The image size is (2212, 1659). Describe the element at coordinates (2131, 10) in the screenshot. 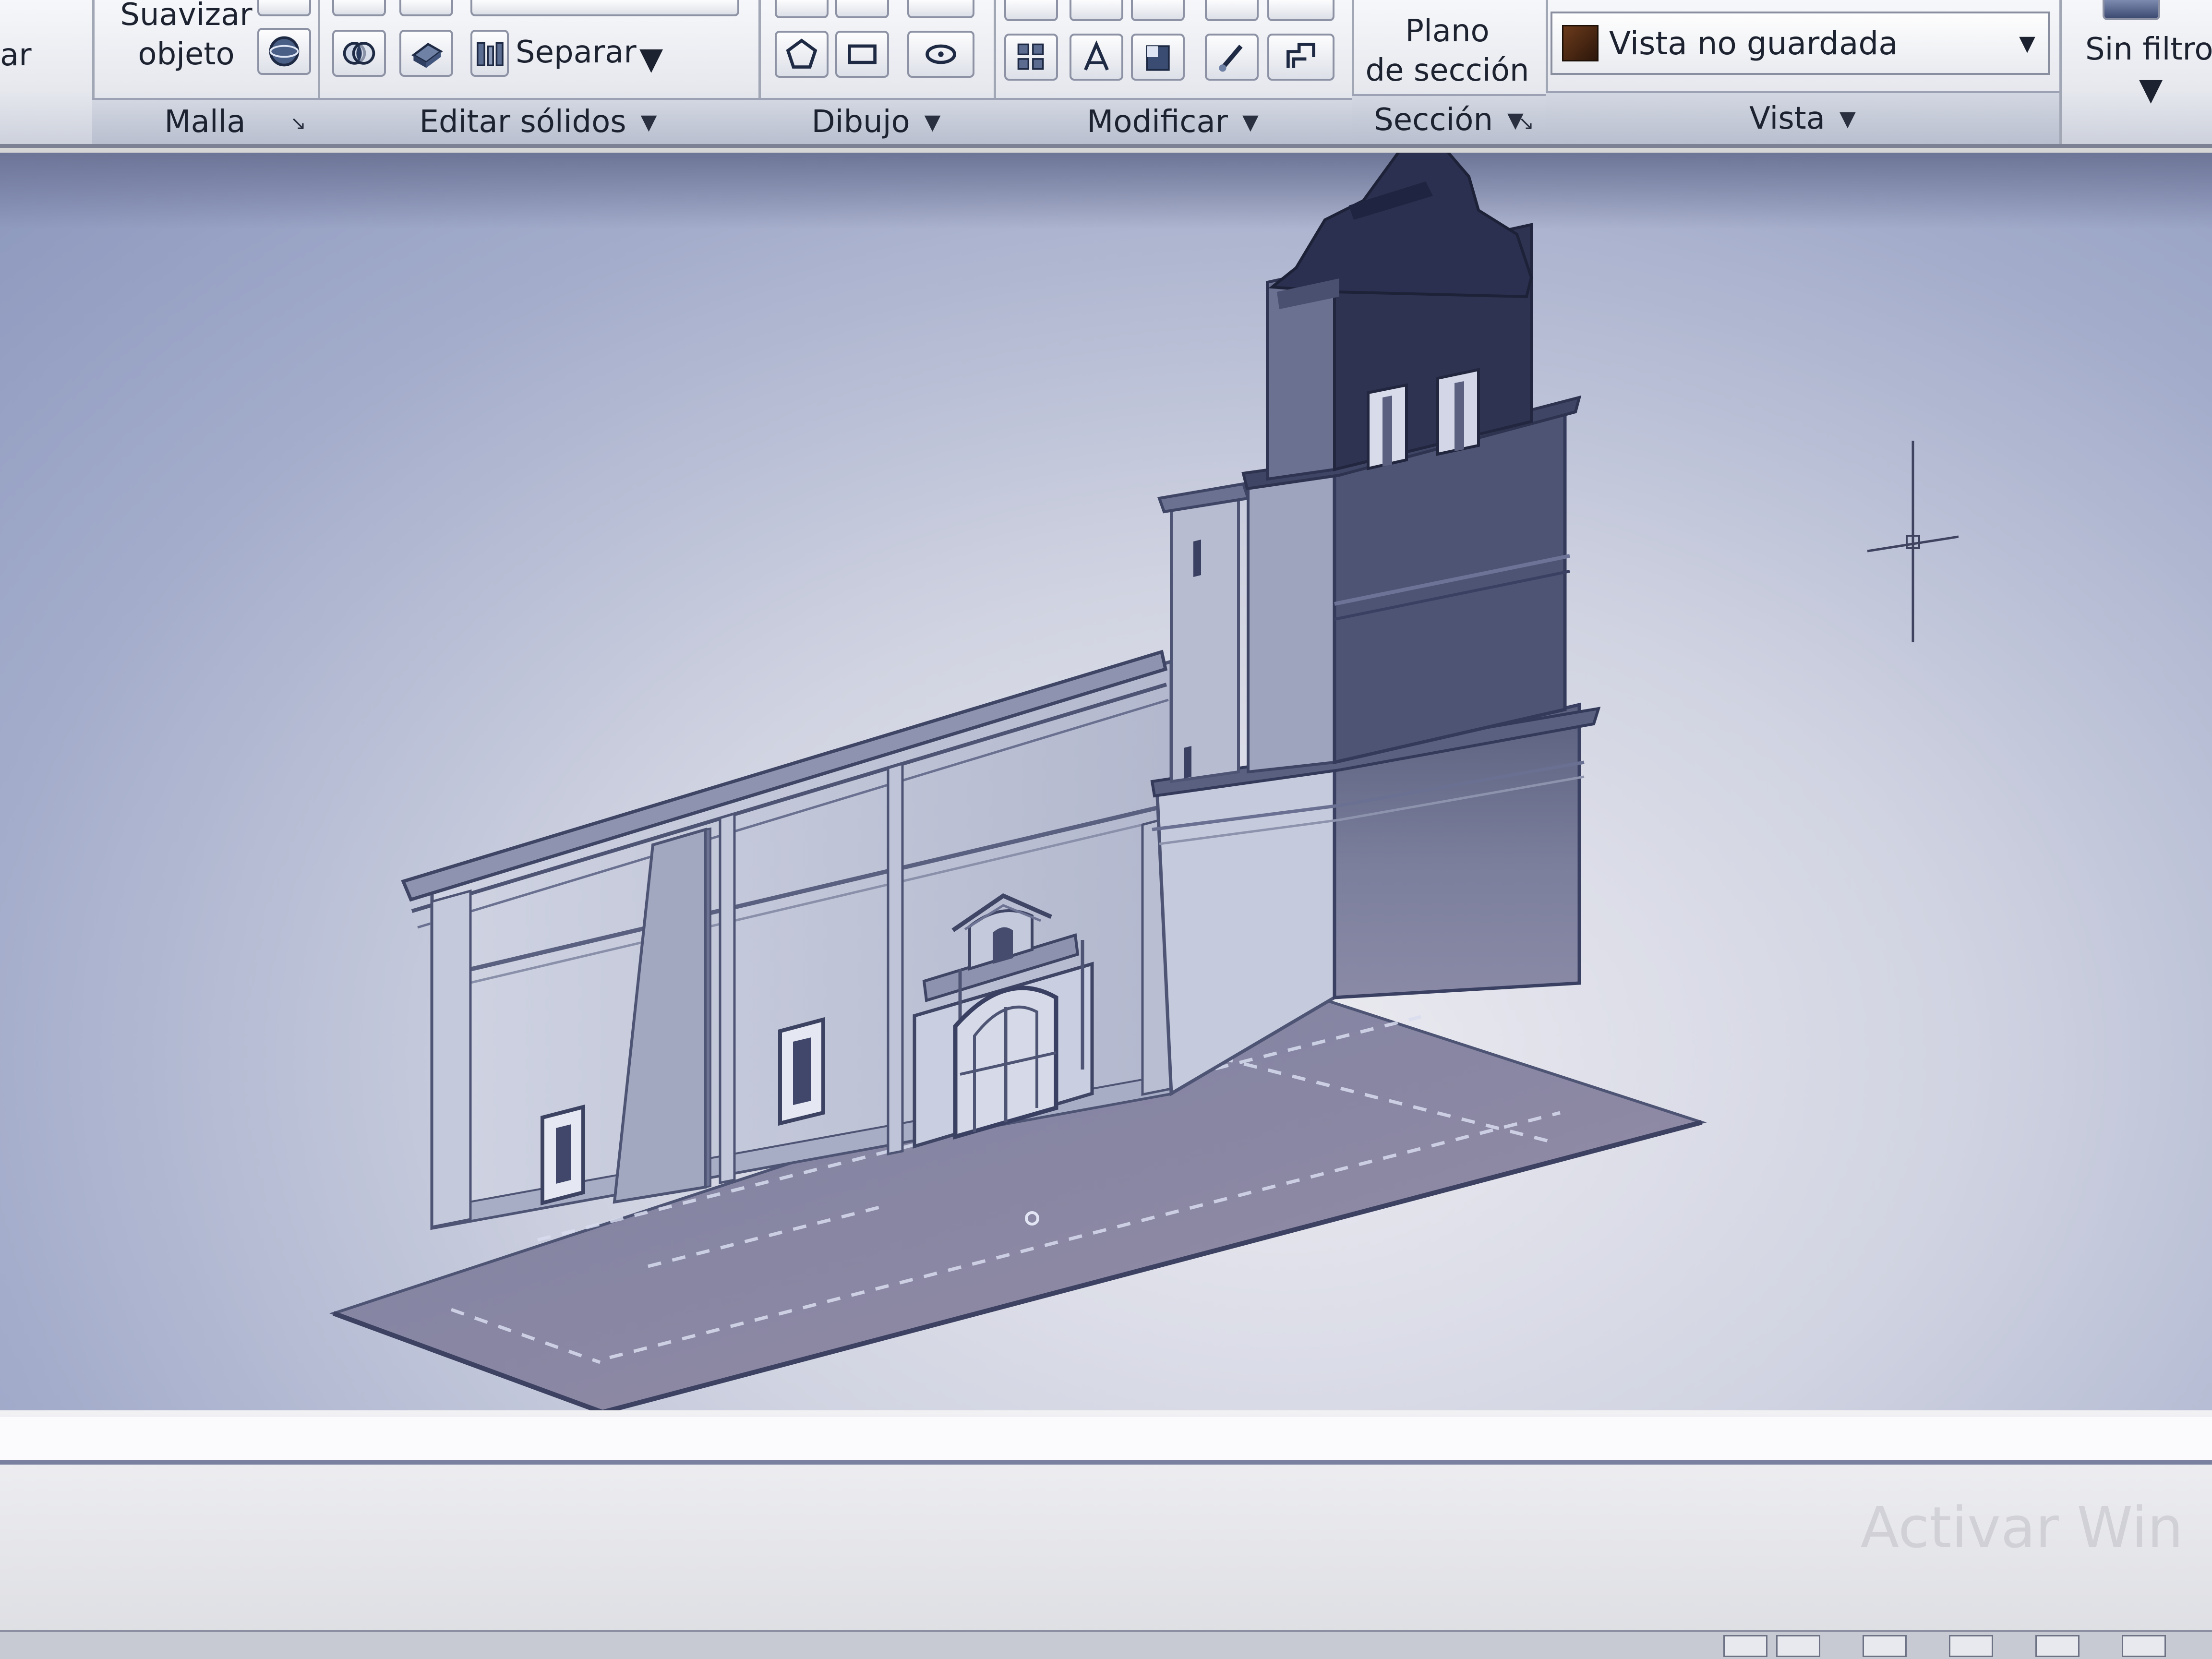

I see `layer-filter-icon-button` at that location.